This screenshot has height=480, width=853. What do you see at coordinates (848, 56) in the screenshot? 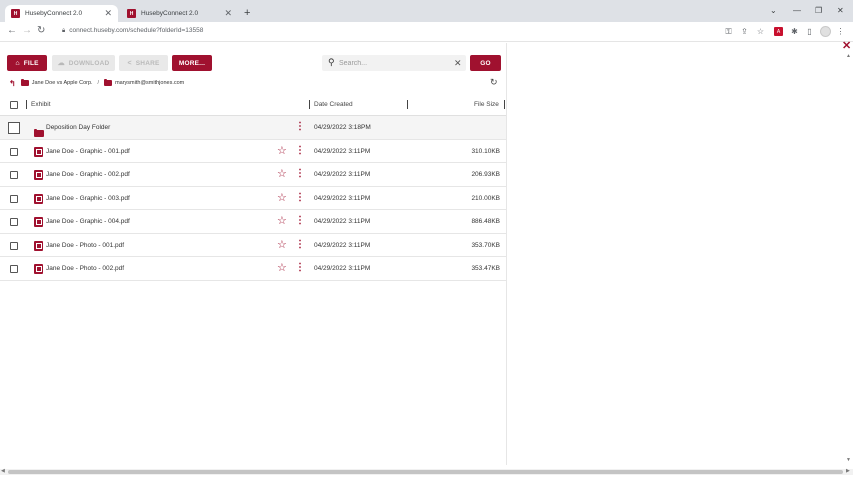
I see `scroll-up-icon: ▲` at bounding box center [848, 56].